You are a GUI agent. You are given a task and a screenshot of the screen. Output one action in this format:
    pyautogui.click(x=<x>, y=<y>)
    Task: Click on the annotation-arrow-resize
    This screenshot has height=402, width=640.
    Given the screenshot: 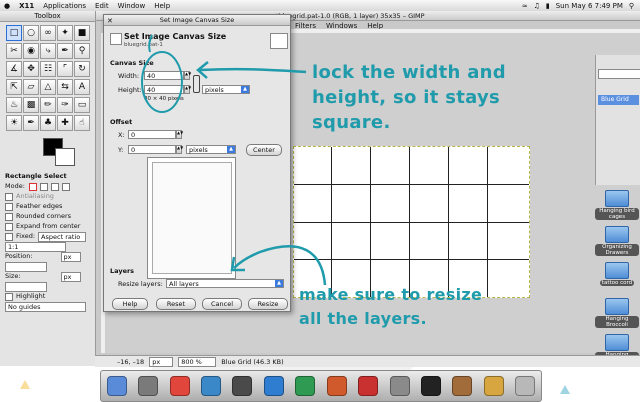 What is the action you would take?
    pyautogui.click(x=280, y=265)
    